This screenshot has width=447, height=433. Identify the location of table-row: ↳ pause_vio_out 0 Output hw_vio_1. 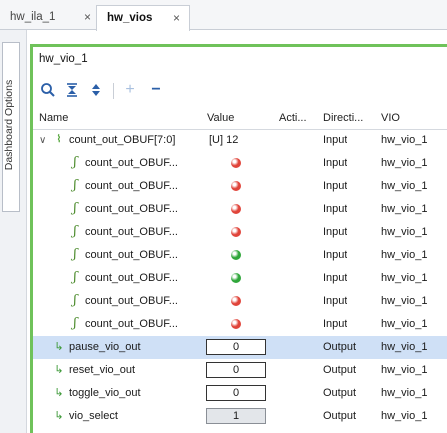
(240, 347).